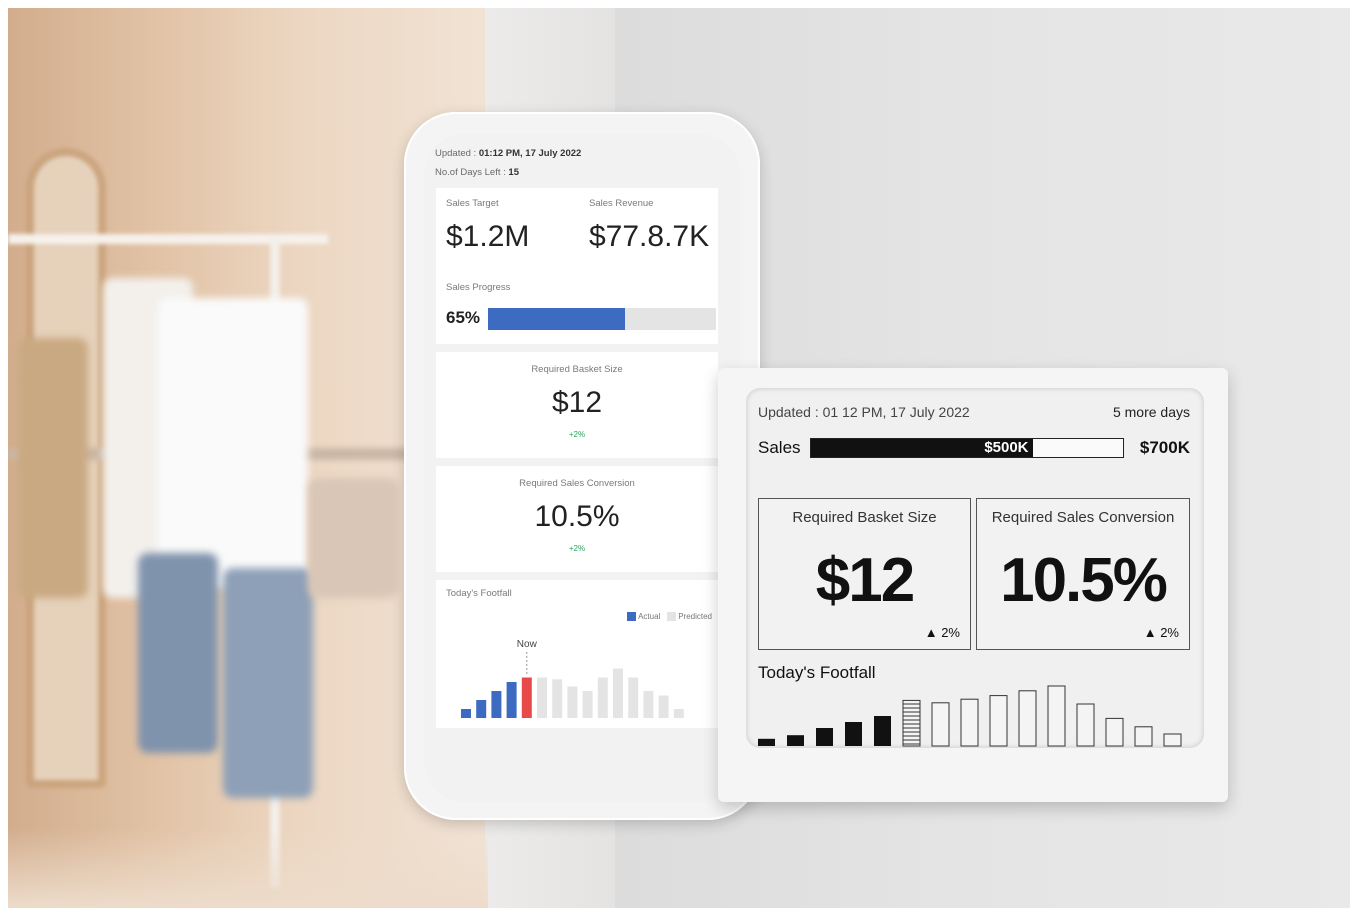  I want to click on legend-predicted-swatch, so click(671, 617).